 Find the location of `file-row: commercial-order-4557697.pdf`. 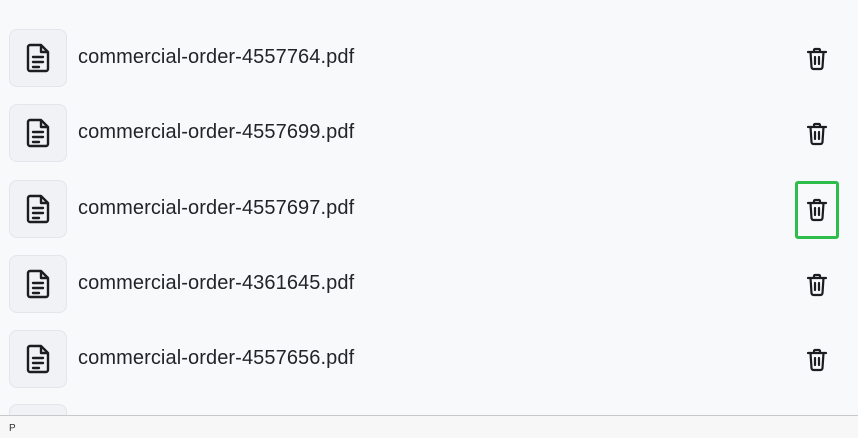

file-row: commercial-order-4557697.pdf is located at coordinates (429, 211).